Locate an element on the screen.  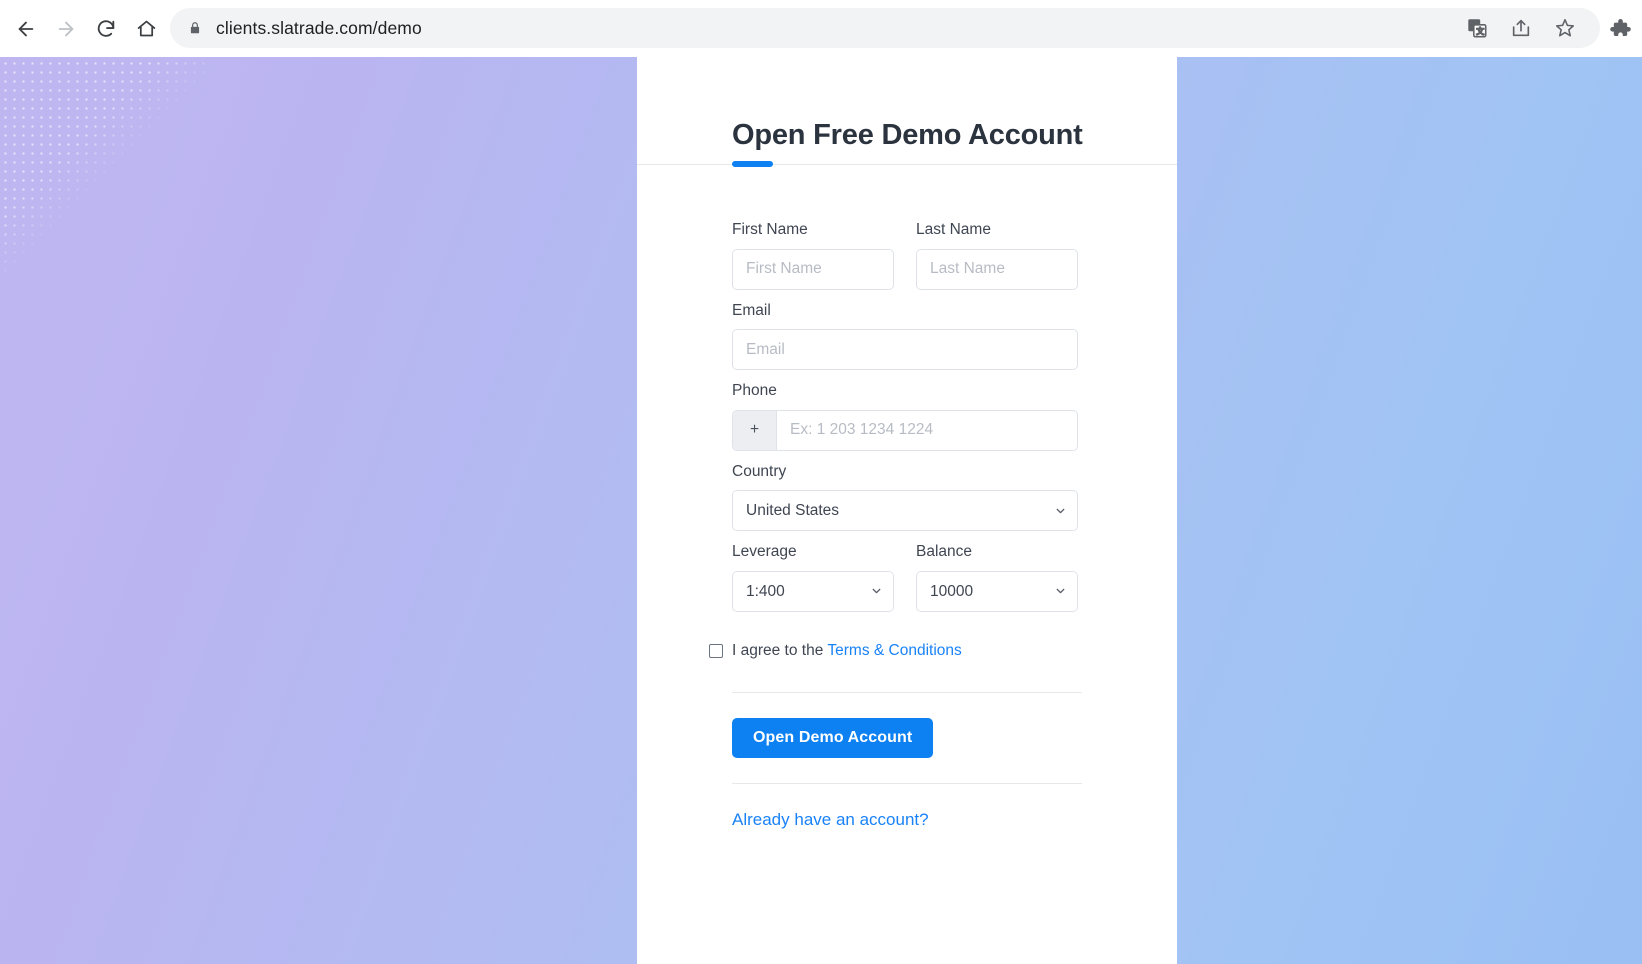
terms-checkbox is located at coordinates (716, 650).